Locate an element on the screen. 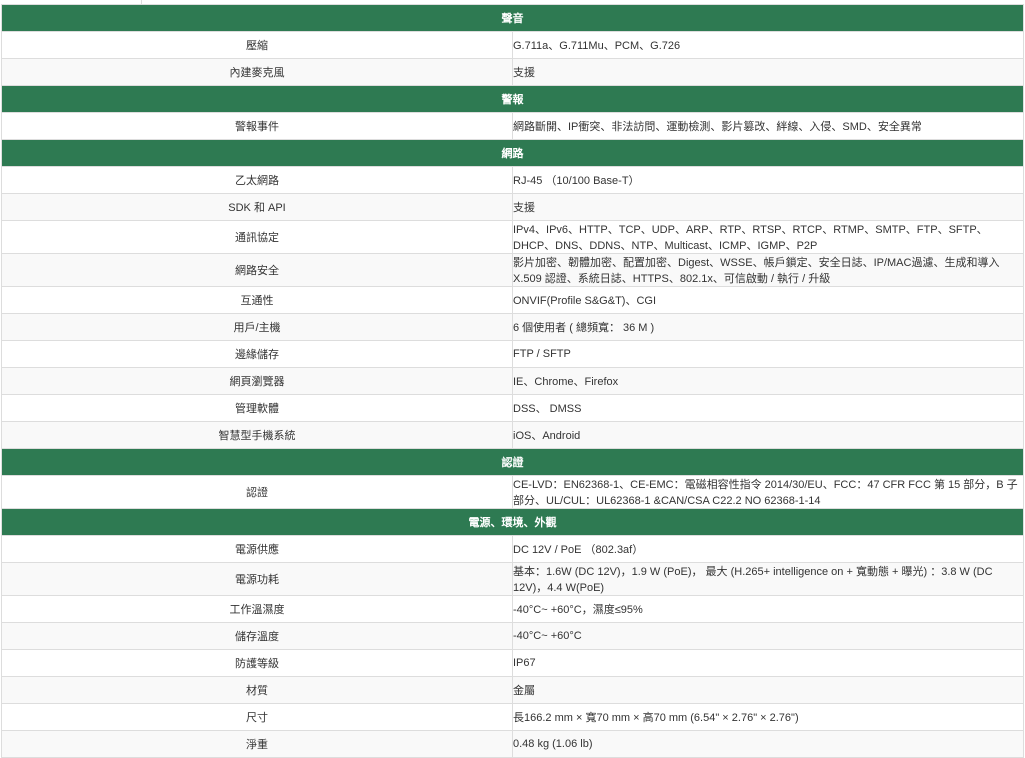 The height and width of the screenshot is (758, 1025). spec-label: 管理軟體 is located at coordinates (257, 408).